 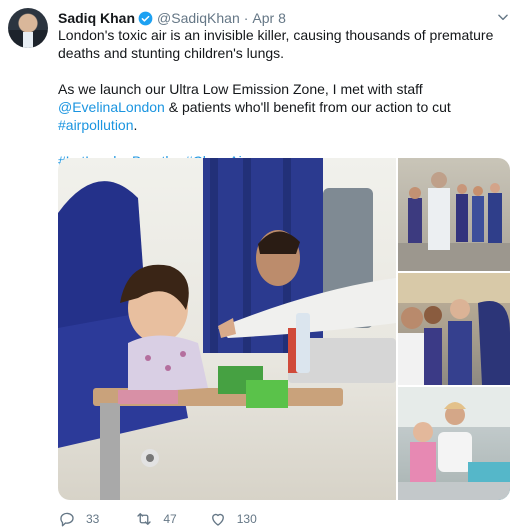 I want to click on like-button: 130, so click(x=233, y=519).